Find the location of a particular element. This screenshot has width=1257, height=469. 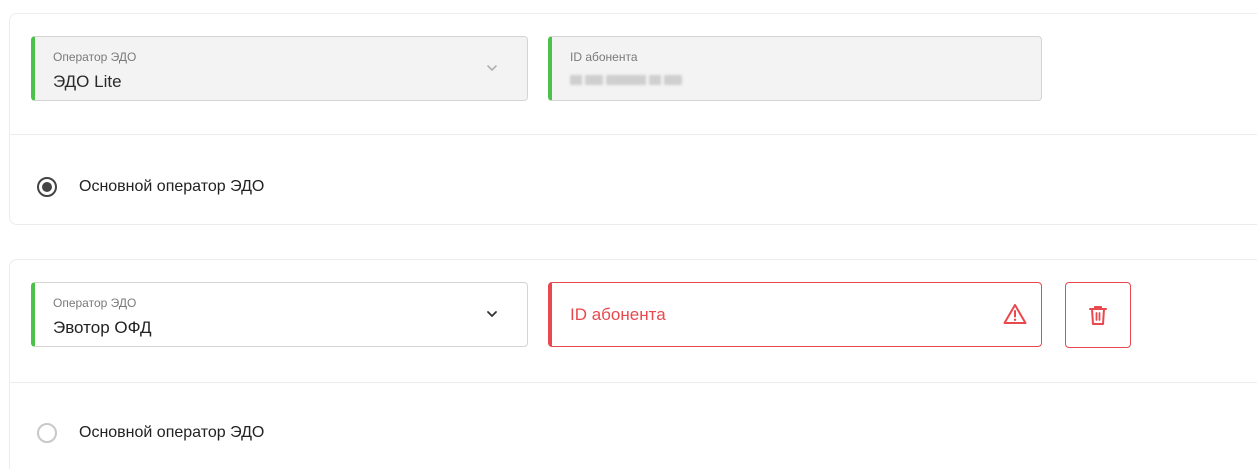

subscriber-id-field: ID абонента is located at coordinates (795, 68).